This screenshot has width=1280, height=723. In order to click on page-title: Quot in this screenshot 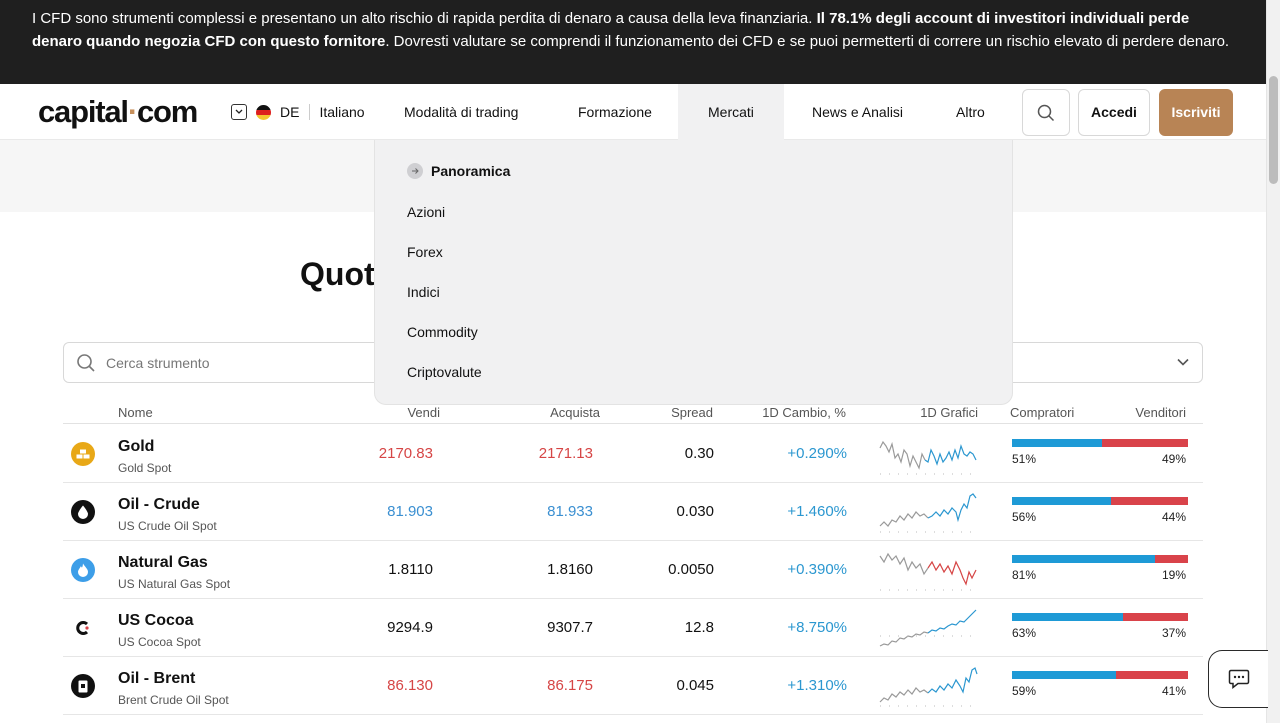, I will do `click(337, 274)`.